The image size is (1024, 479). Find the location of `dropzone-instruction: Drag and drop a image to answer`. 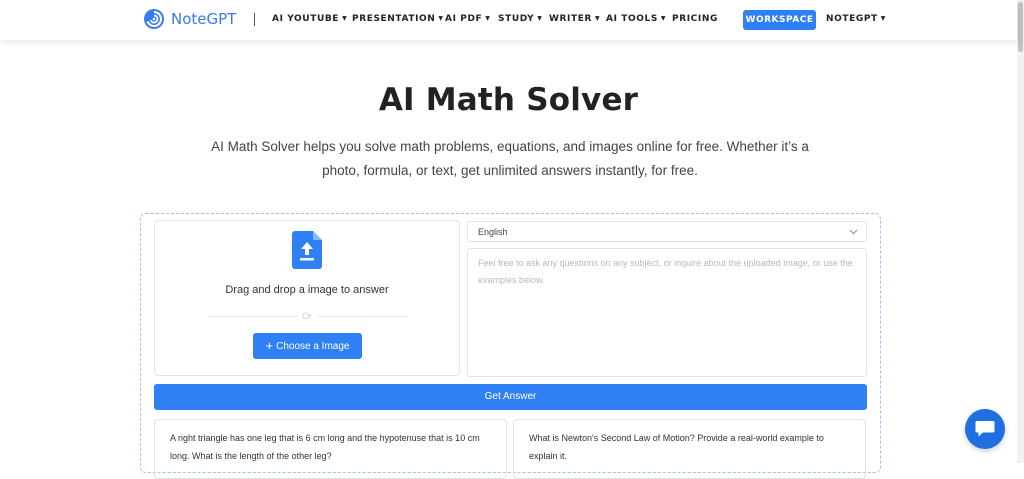

dropzone-instruction: Drag and drop a image to answer is located at coordinates (307, 290).